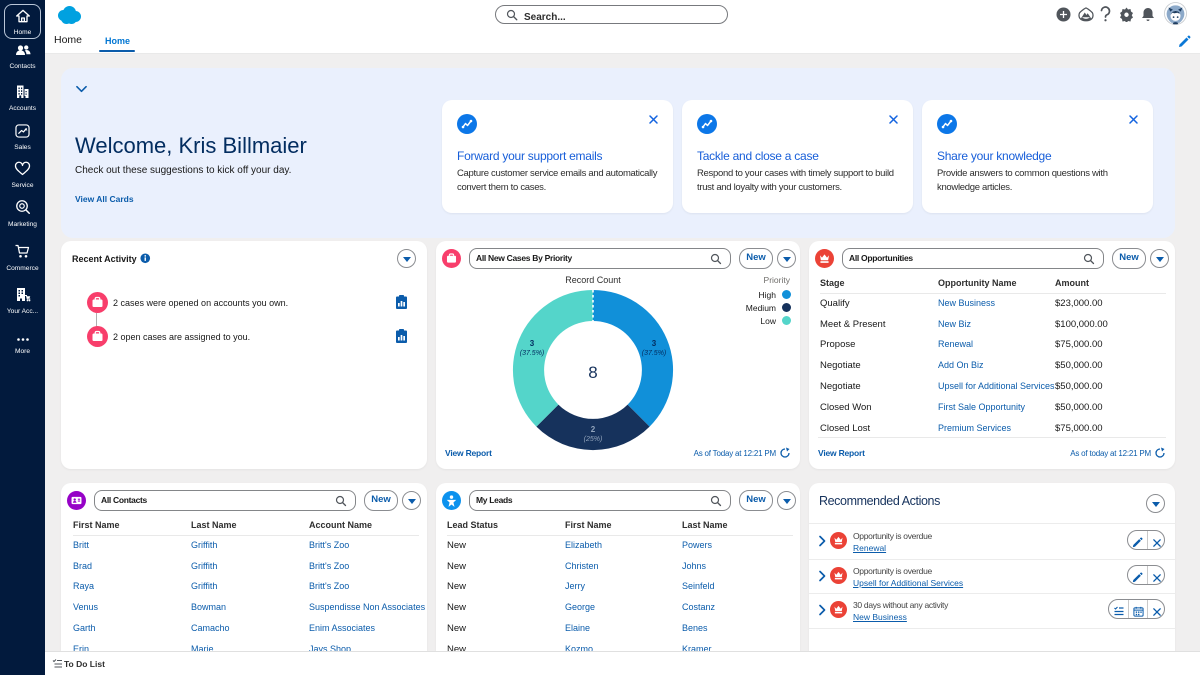 Image resolution: width=1200 pixels, height=675 pixels. What do you see at coordinates (593, 429) in the screenshot?
I see `svg-text: 2` at bounding box center [593, 429].